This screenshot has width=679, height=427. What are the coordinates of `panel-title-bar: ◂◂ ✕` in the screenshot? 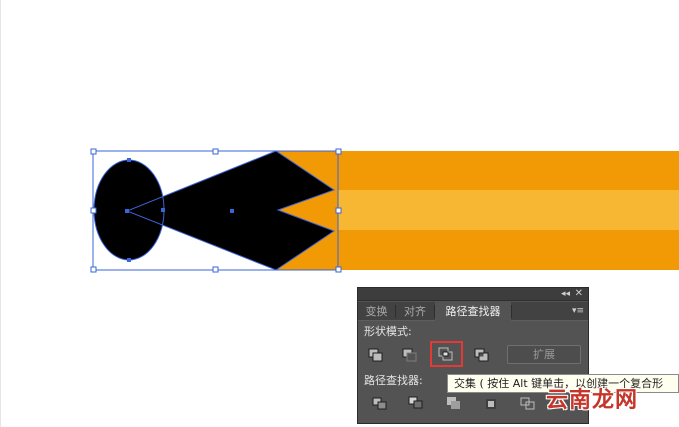 It's located at (473, 294).